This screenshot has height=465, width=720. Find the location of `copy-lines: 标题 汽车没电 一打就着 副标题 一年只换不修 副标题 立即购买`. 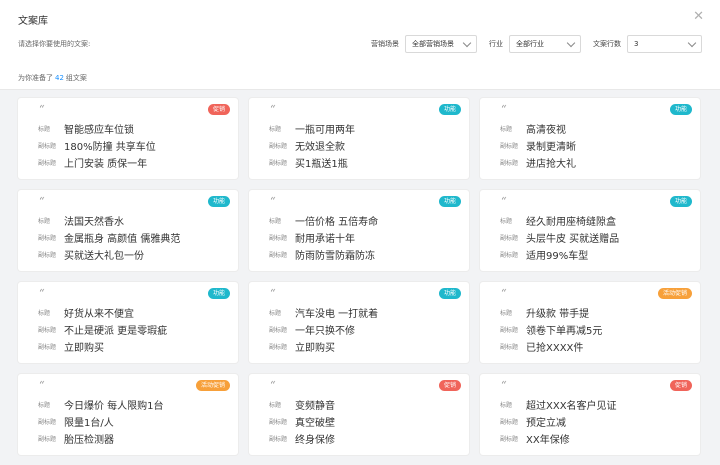

copy-lines: 标题 汽车没电 一打就着 副标题 一年只换不修 副标题 立即购买 is located at coordinates (323, 329).